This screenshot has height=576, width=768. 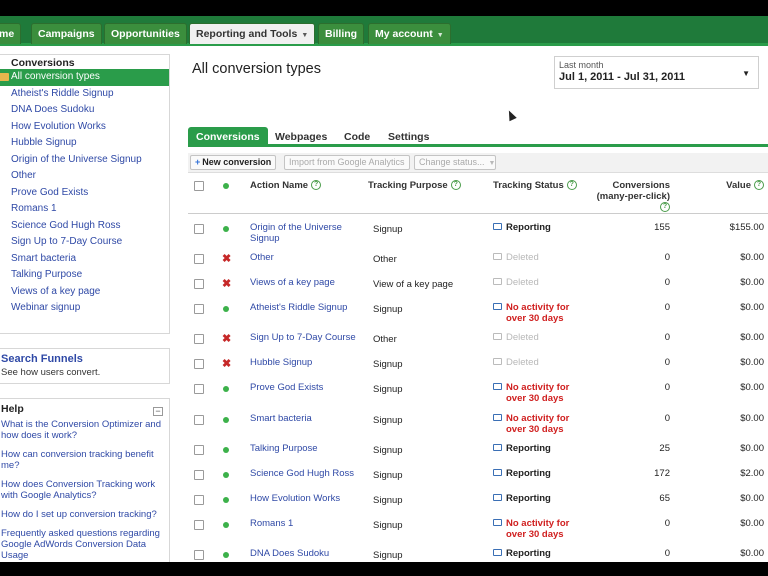 I want to click on col-action-name: Action Name?, so click(x=286, y=185).